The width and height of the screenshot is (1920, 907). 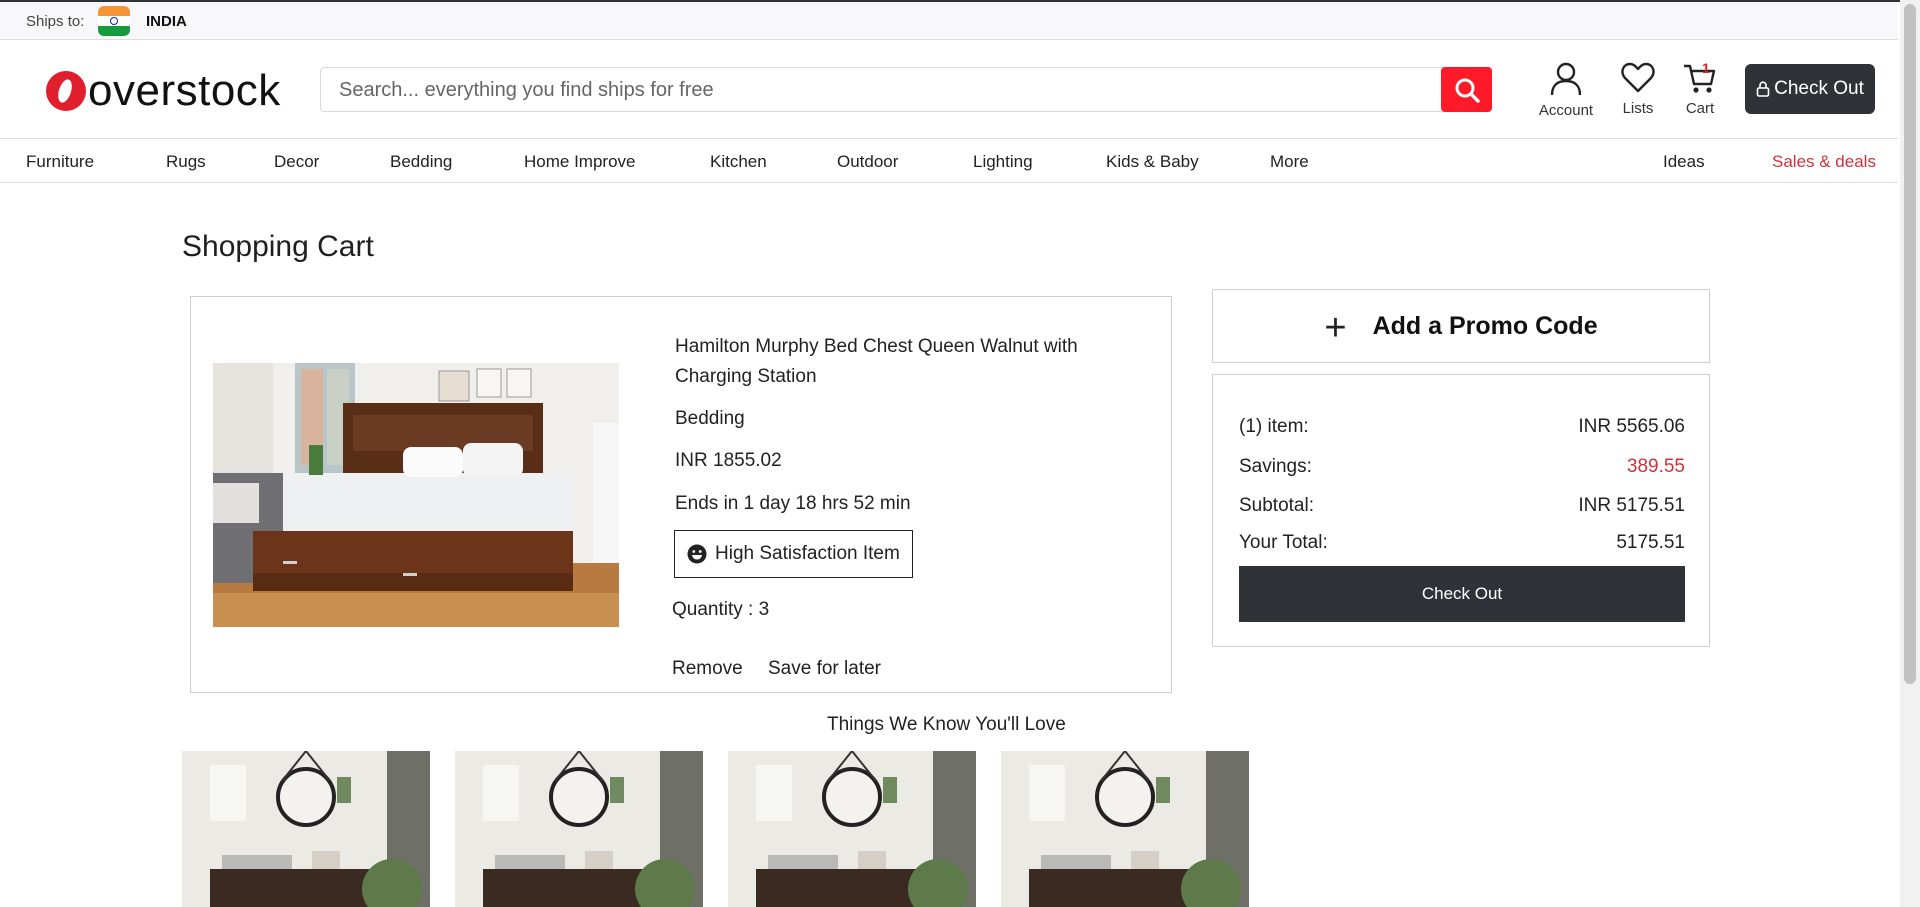 I want to click on search-button, so click(x=1466, y=89).